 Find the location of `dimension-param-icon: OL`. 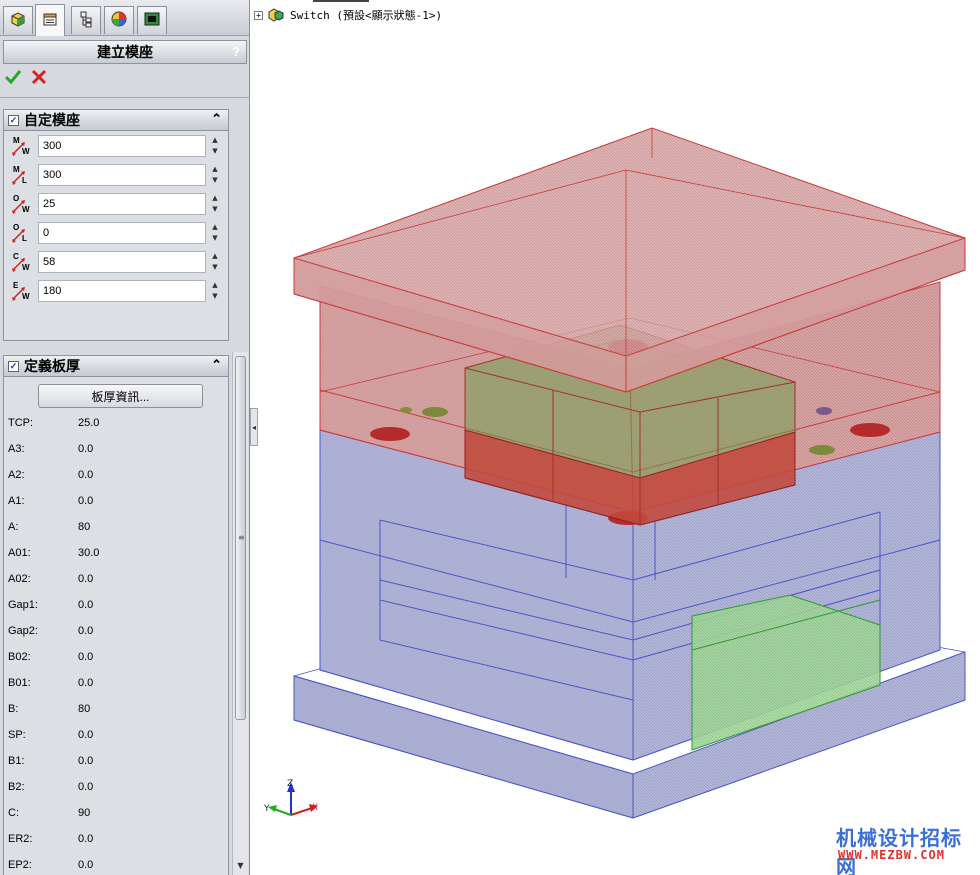

dimension-param-icon: OL is located at coordinates (22, 233).